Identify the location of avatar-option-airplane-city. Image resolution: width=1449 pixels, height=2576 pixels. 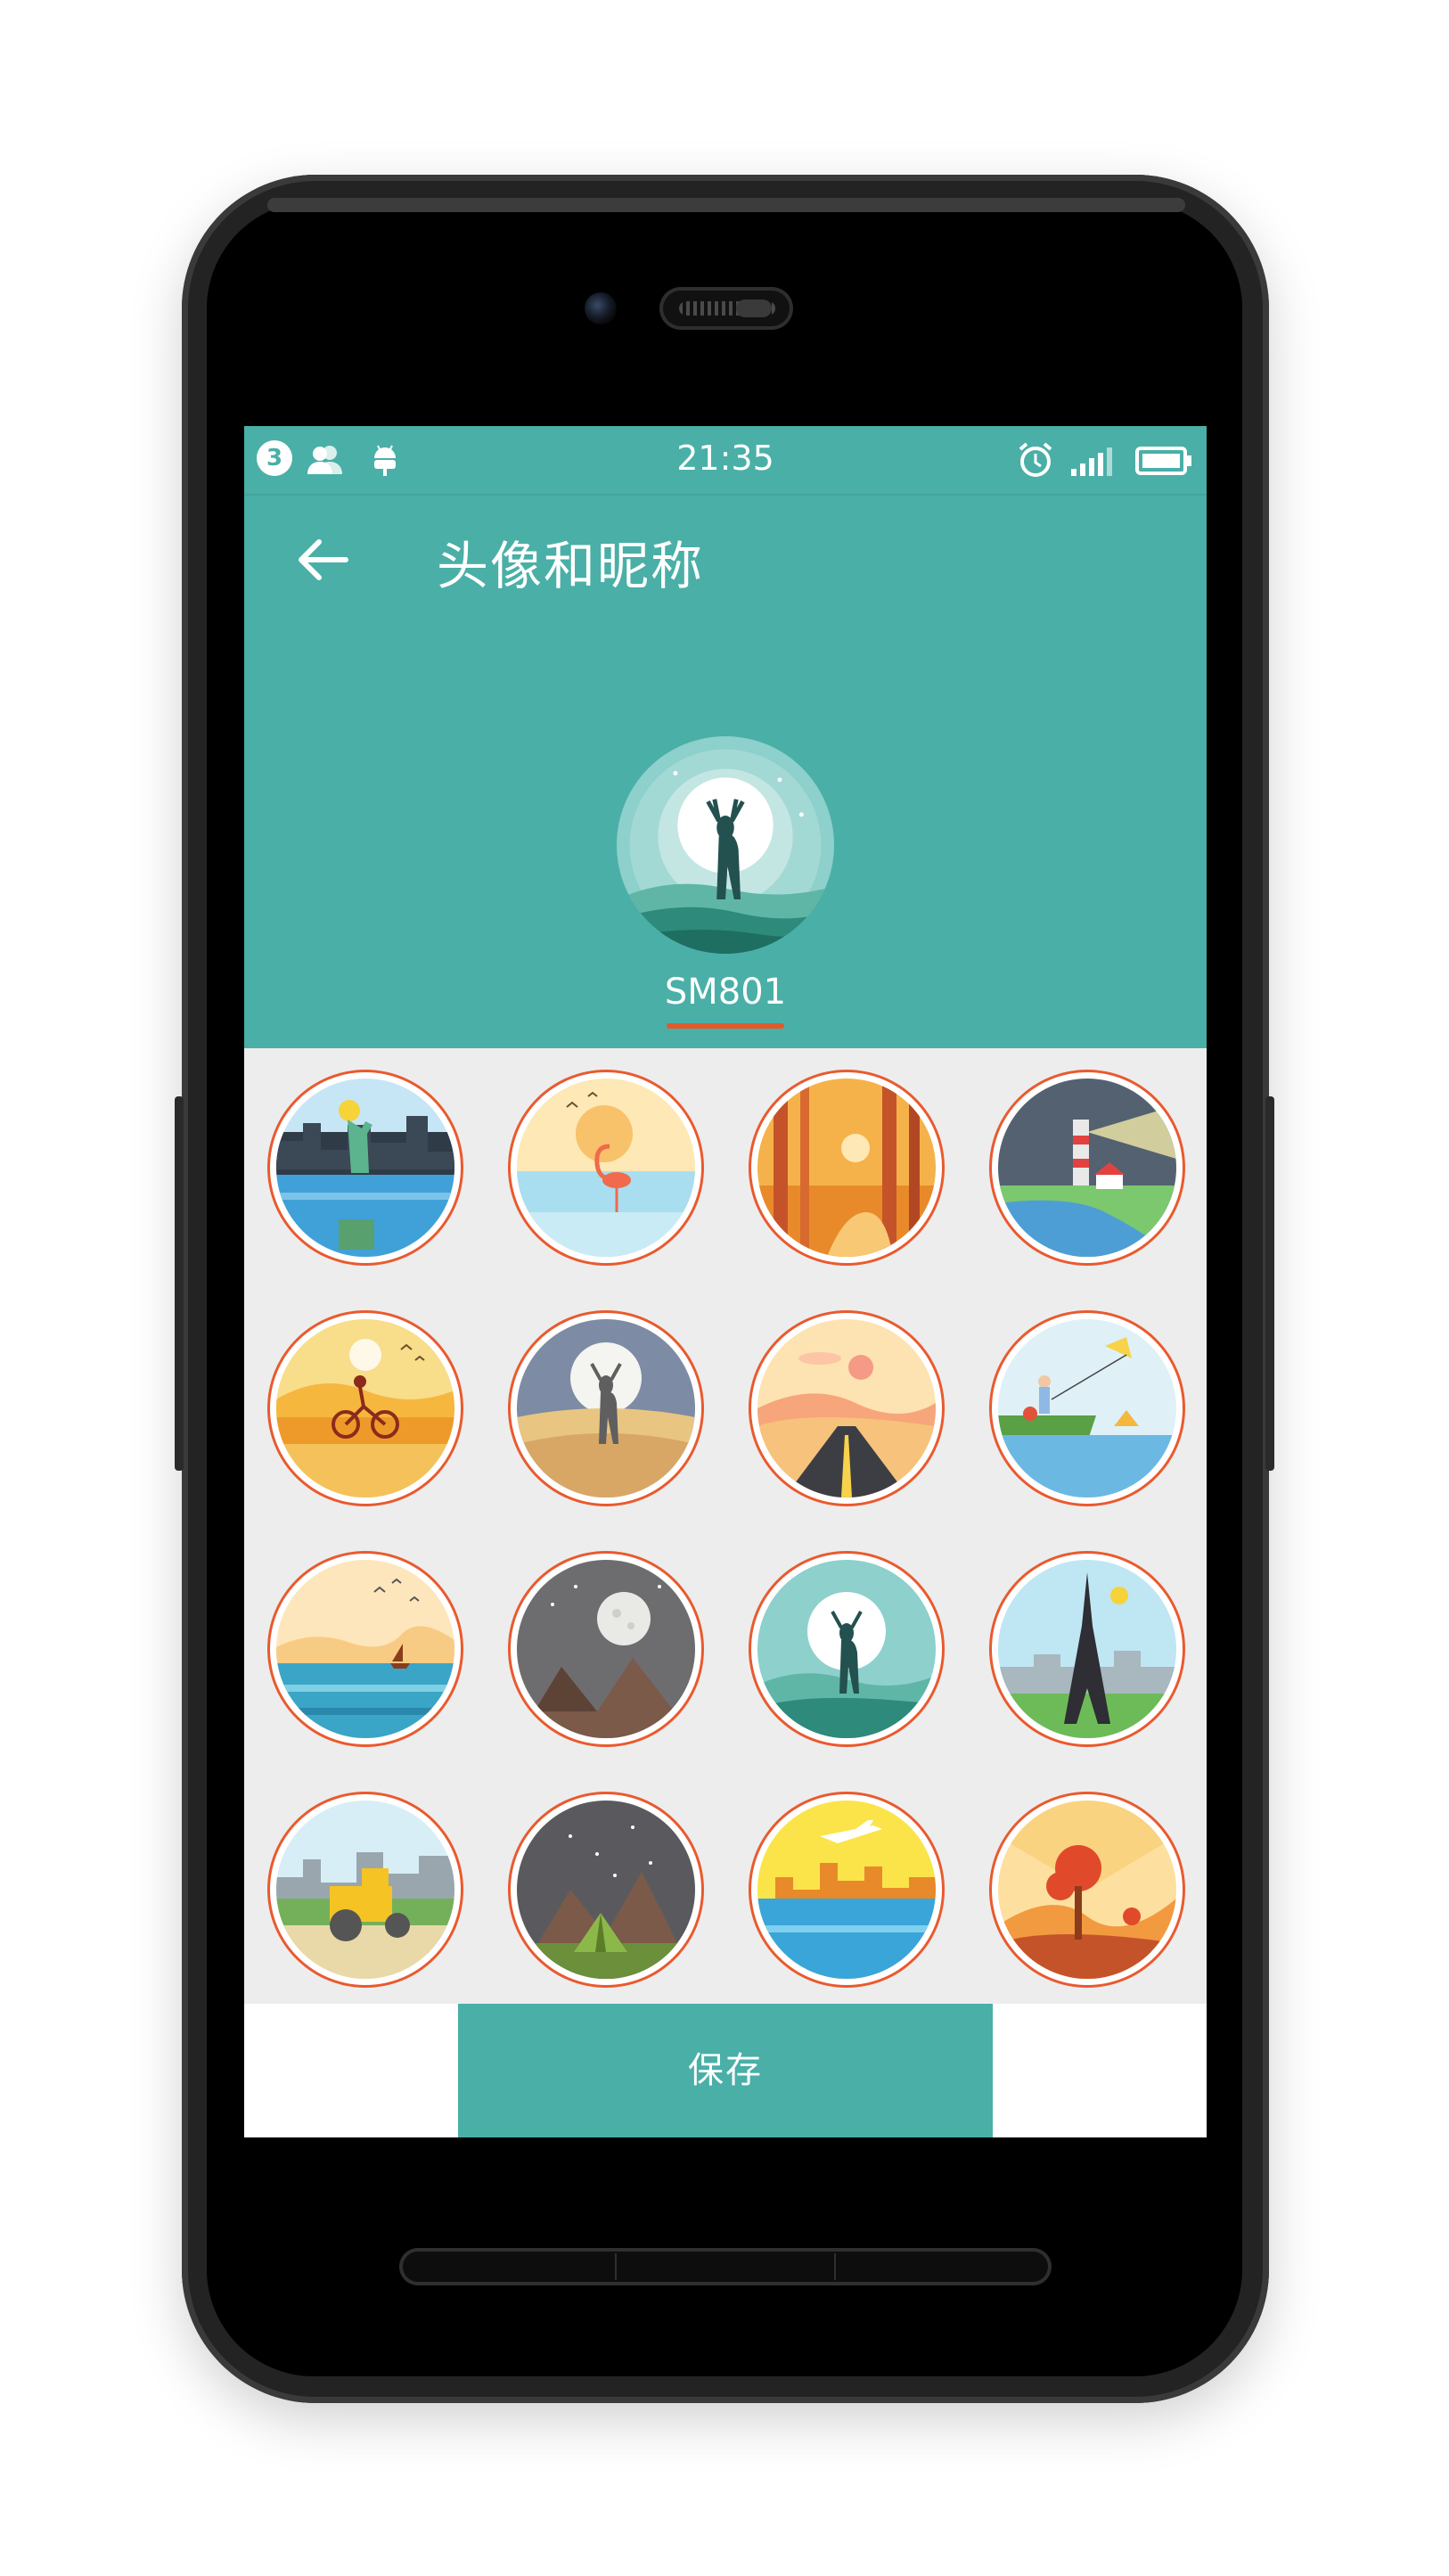
(846, 1889).